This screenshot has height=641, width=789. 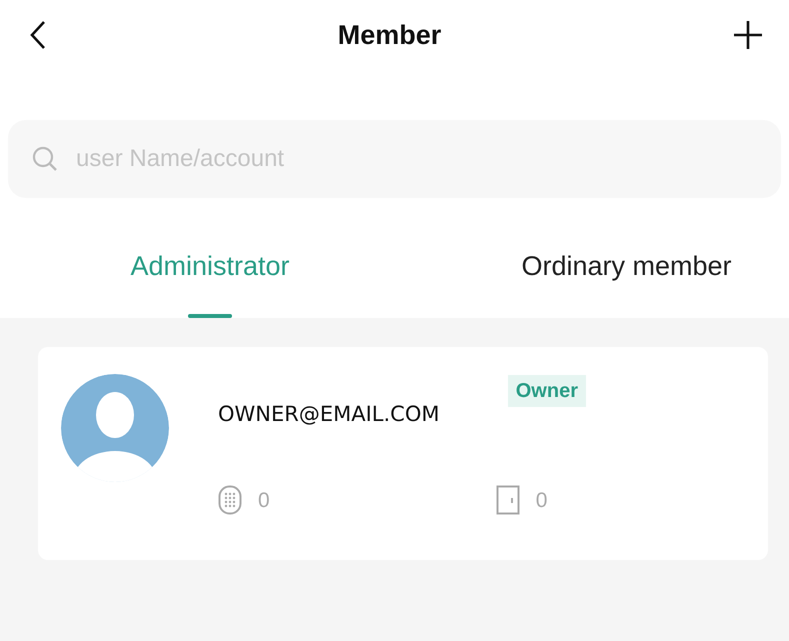 I want to click on tab: Ordinary member, so click(x=626, y=282).